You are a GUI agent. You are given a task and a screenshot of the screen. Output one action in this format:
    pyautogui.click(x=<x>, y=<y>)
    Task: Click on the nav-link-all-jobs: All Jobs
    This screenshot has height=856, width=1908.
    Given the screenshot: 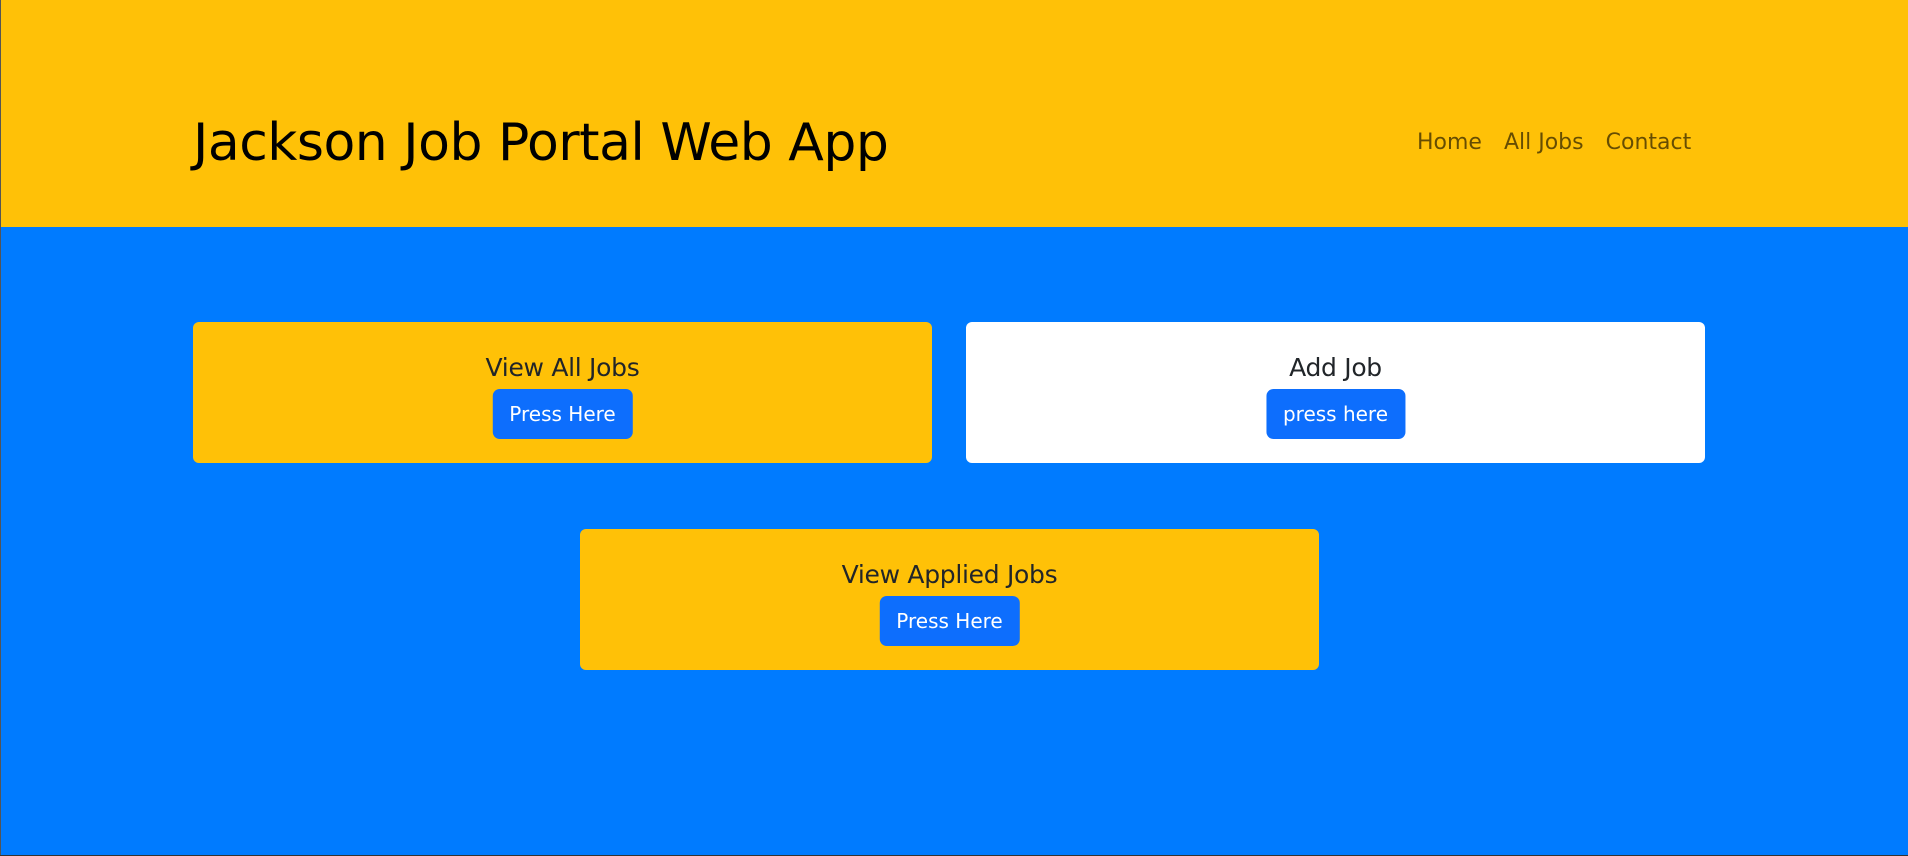 What is the action you would take?
    pyautogui.click(x=1544, y=143)
    